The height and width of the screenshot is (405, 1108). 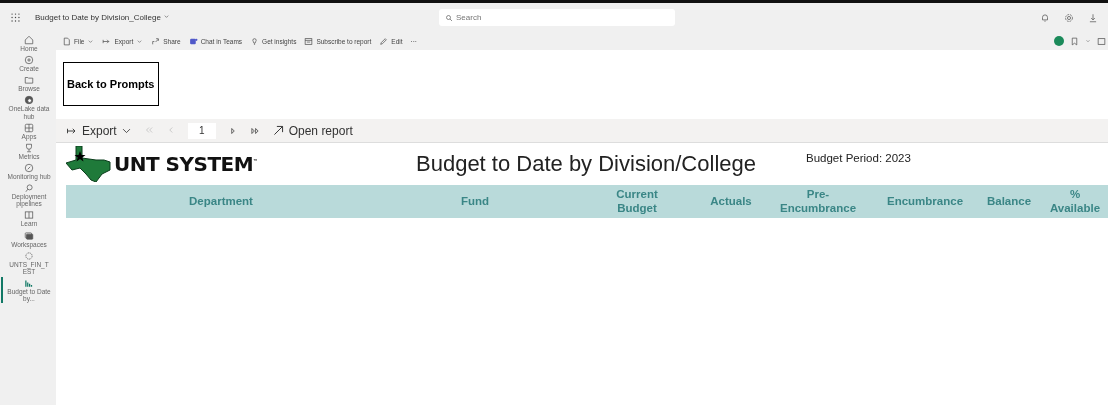 I want to click on search-icon, so click(x=449, y=17).